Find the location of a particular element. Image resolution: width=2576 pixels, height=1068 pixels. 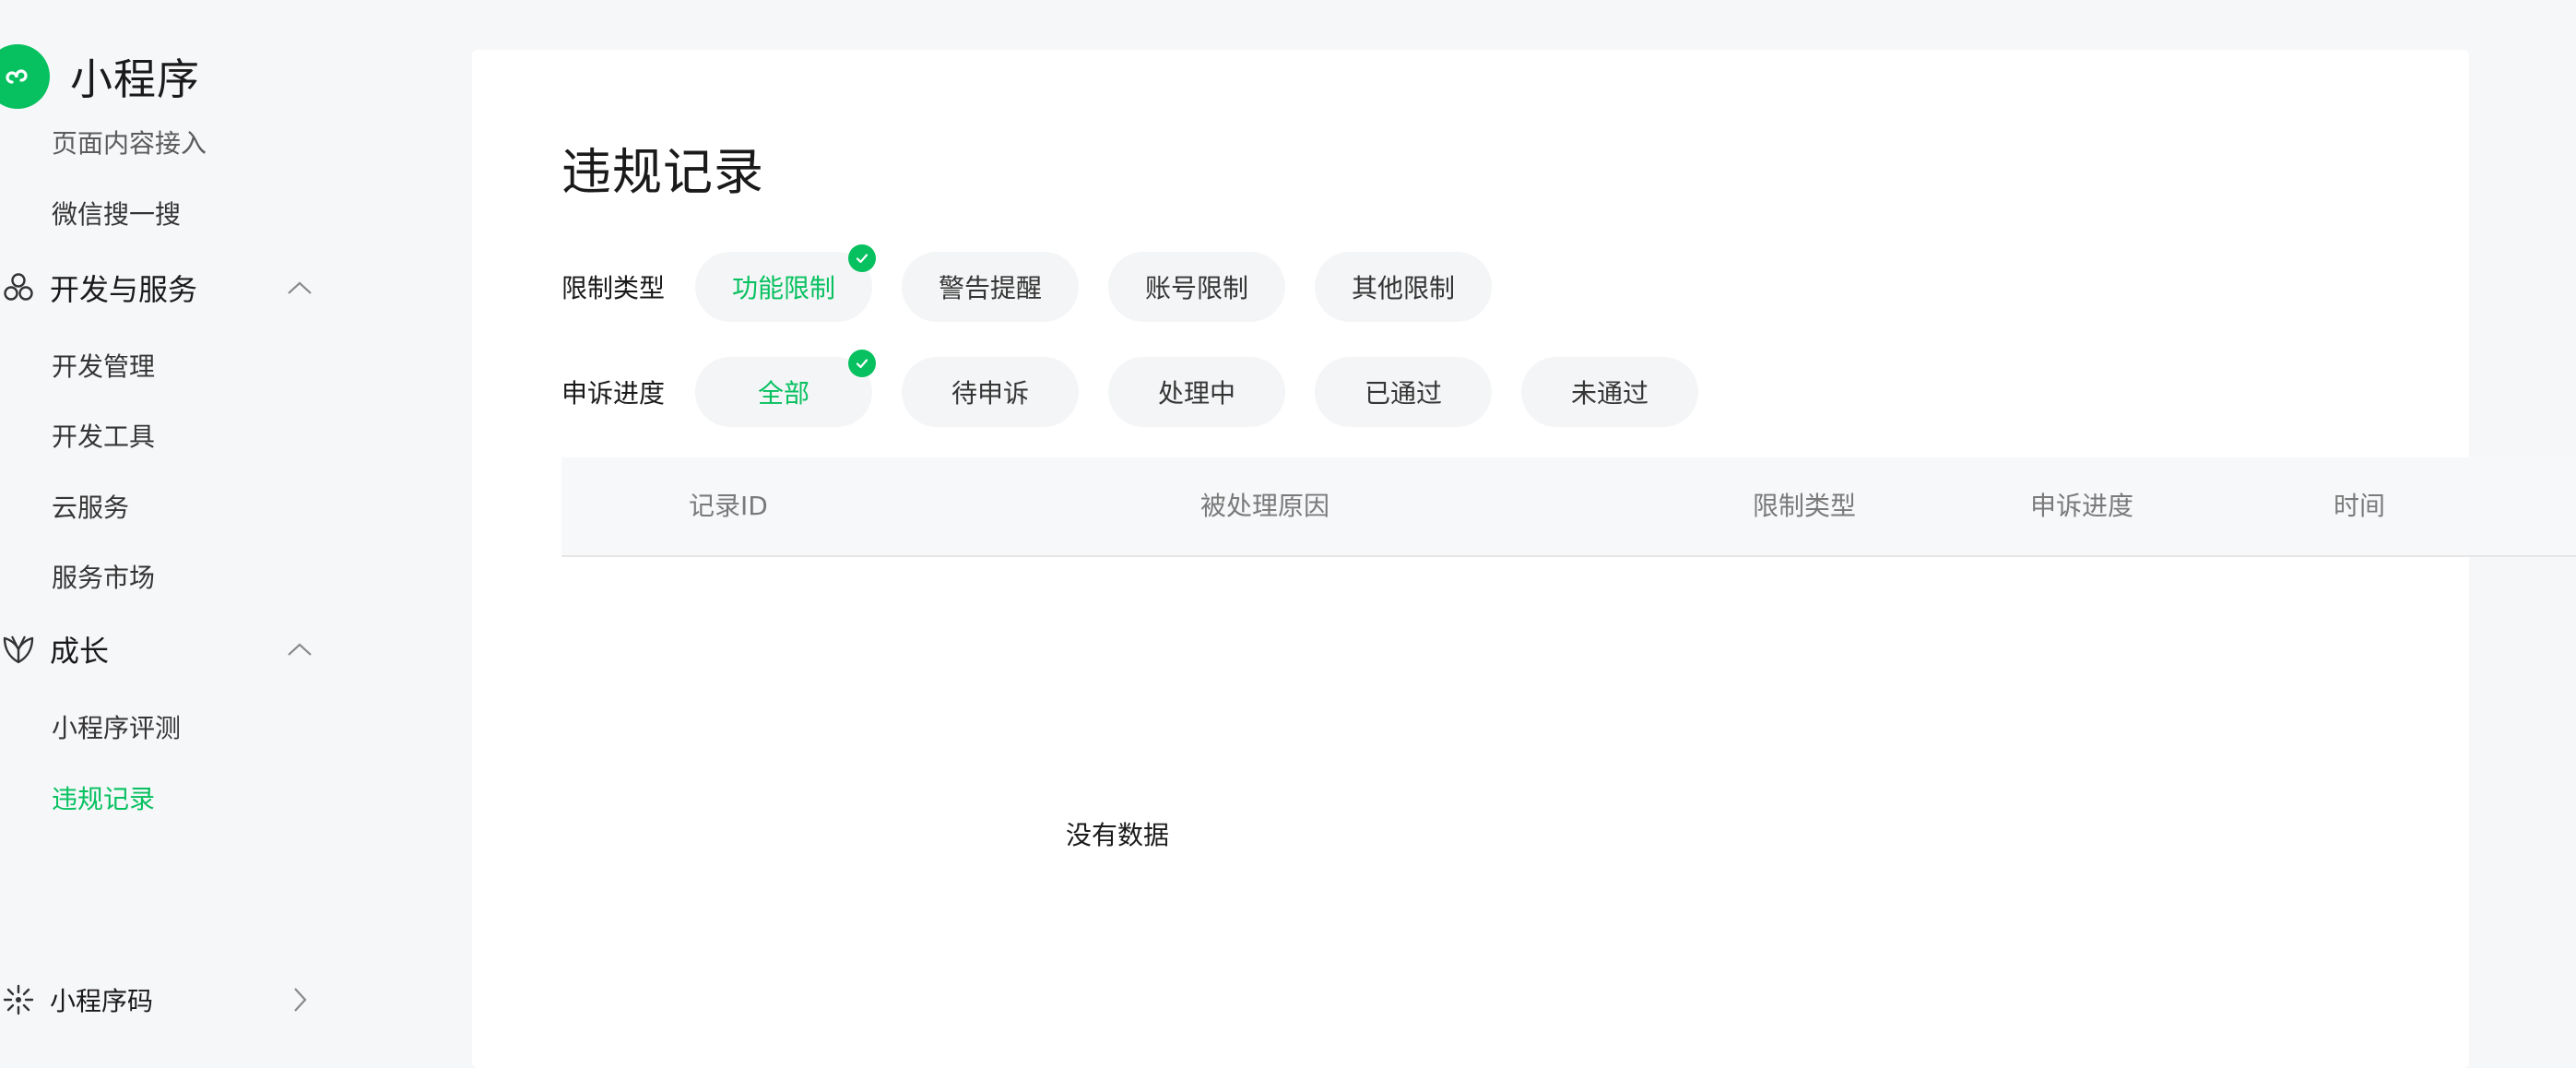

sidebar-item-violation-records: 违规记录 is located at coordinates (103, 798).